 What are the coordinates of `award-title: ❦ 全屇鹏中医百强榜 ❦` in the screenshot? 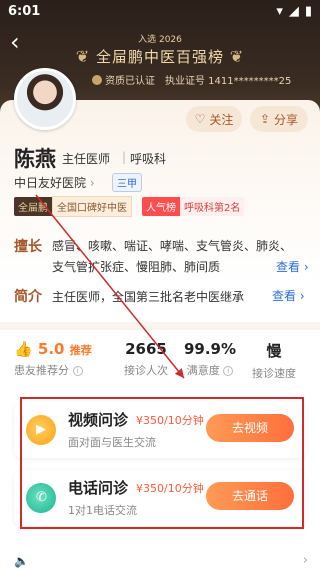 It's located at (160, 56).